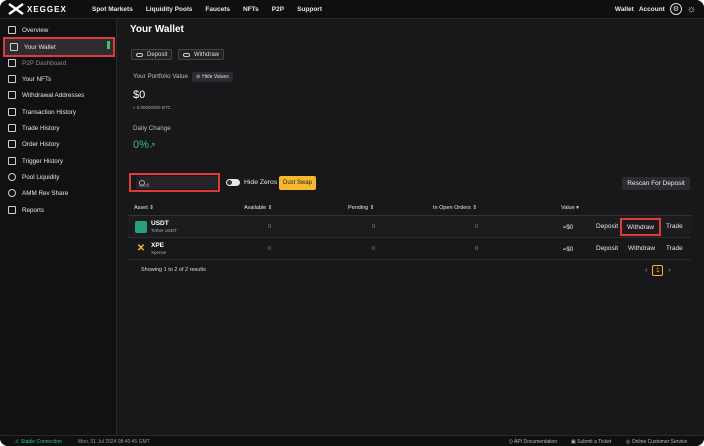 The width and height of the screenshot is (704, 446). What do you see at coordinates (624, 9) in the screenshot?
I see `wallet-link: Wallet` at bounding box center [624, 9].